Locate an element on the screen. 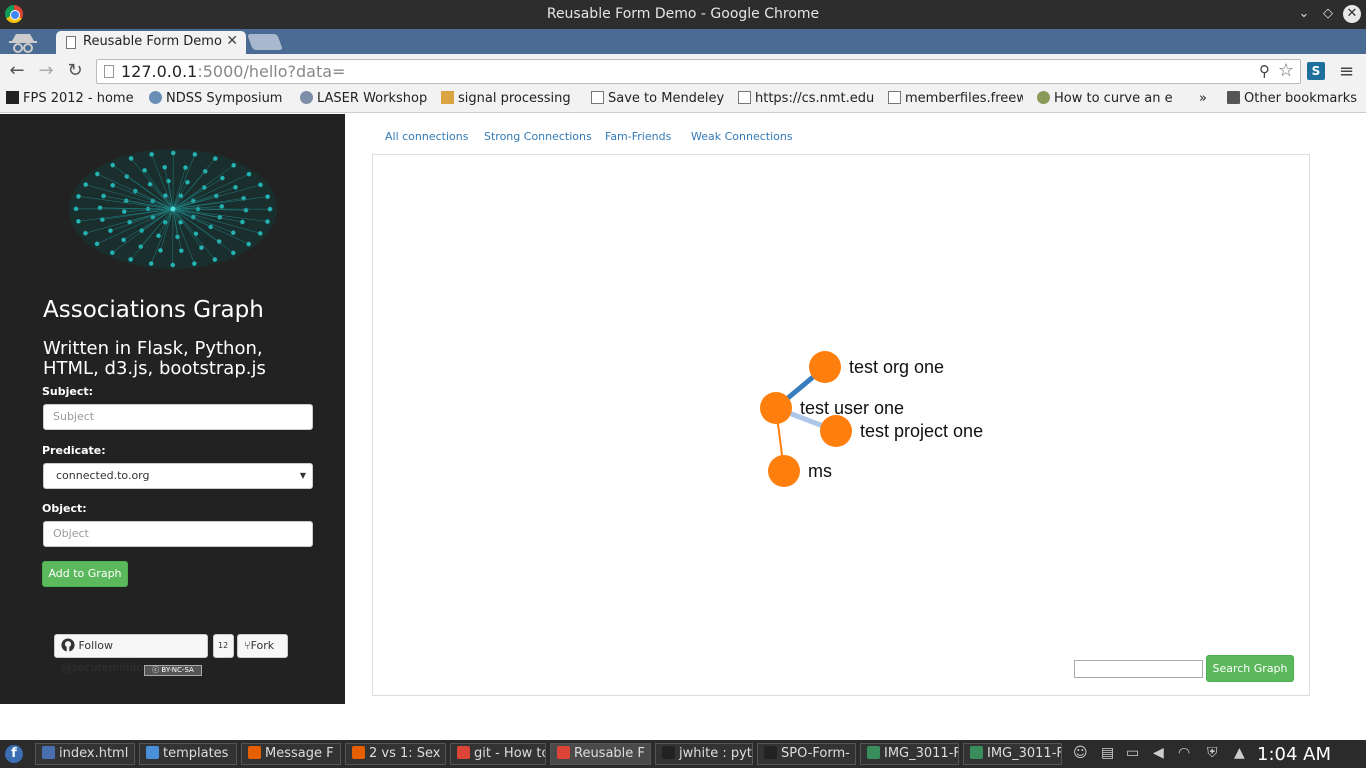 This screenshot has height=768, width=1366. search-graph-button: Search Graph is located at coordinates (1250, 668).